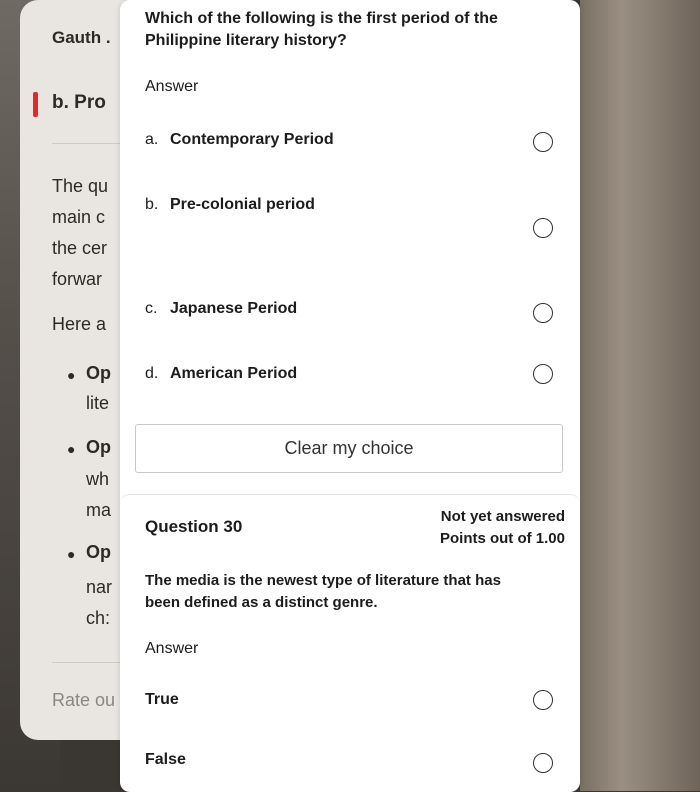 The image size is (700, 792). Describe the element at coordinates (79, 217) in the screenshot. I see `gauth-para-line: main c` at that location.